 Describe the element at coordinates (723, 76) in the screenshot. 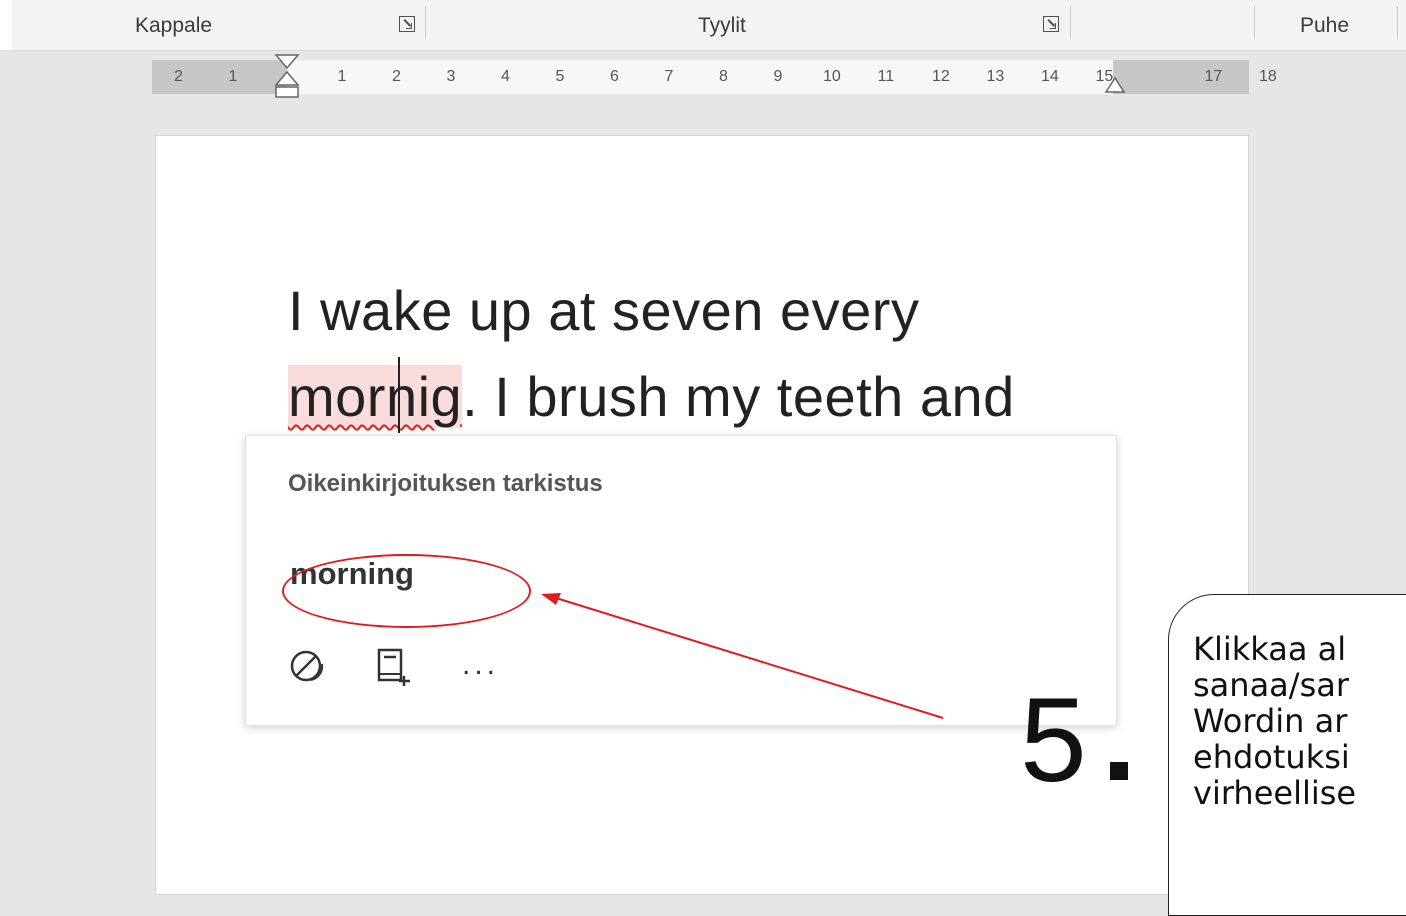

I see `ruler-number: 8` at that location.